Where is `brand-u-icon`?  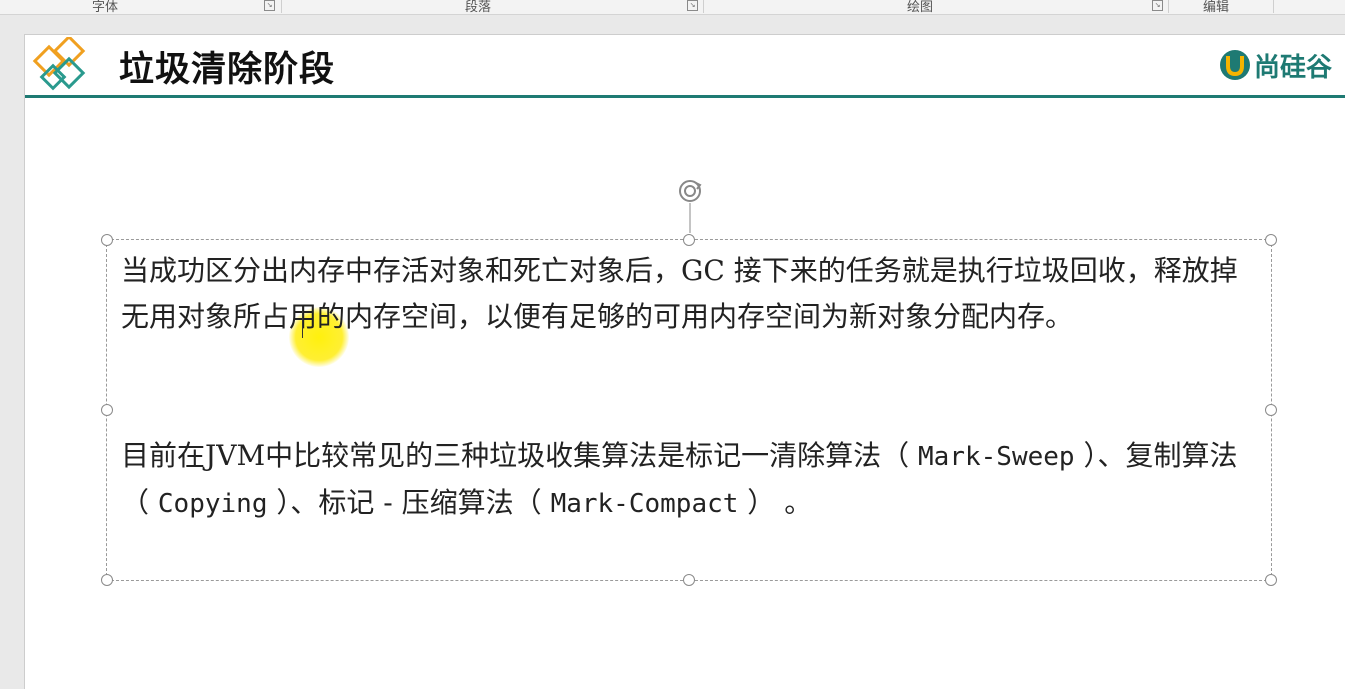 brand-u-icon is located at coordinates (1234, 65).